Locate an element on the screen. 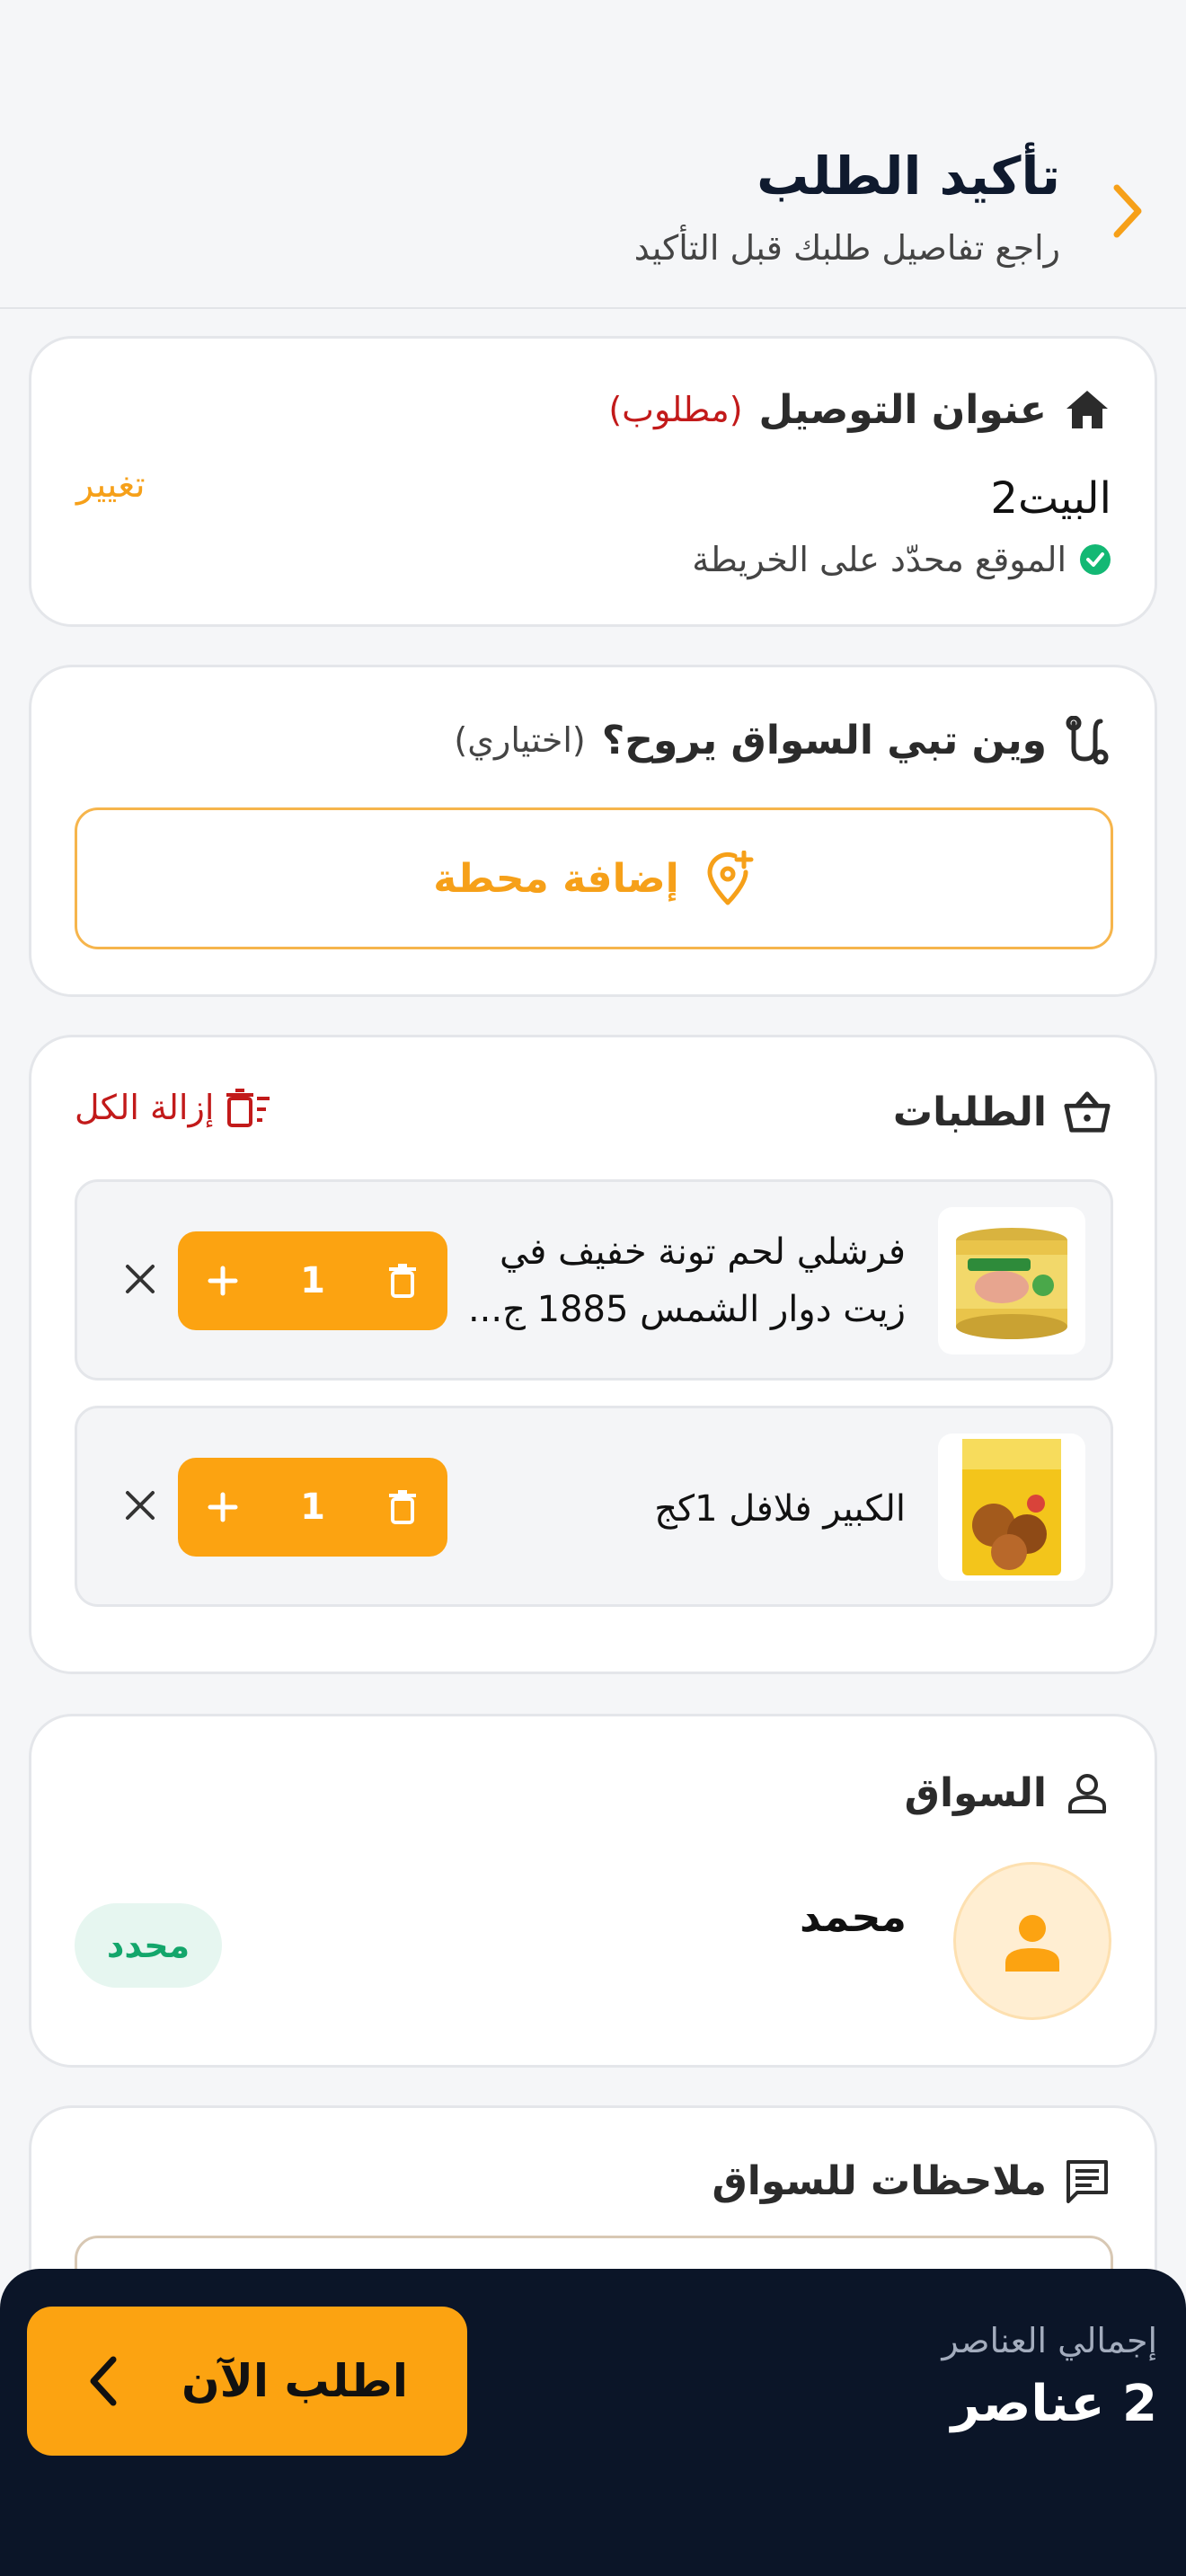  page-header: تأكيد الطلب راجع تفاصيل طلبك قبل التأكيد is located at coordinates (593, 154).